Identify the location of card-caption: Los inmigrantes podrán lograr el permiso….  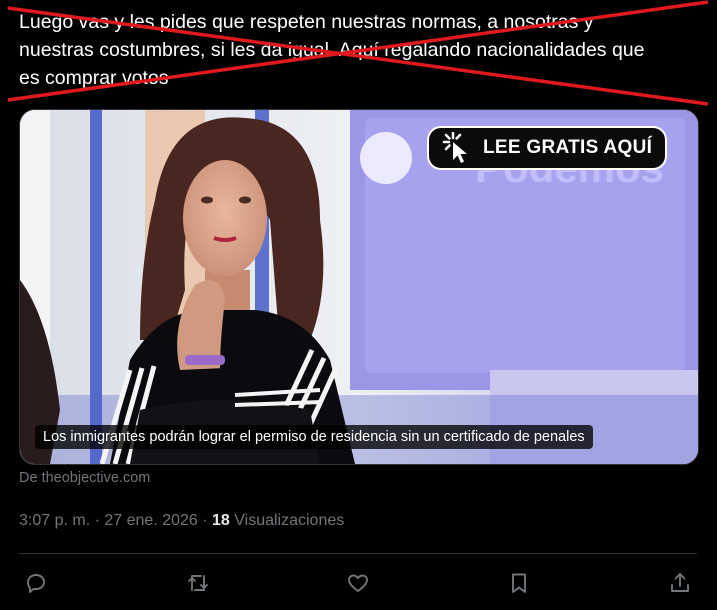
(314, 437).